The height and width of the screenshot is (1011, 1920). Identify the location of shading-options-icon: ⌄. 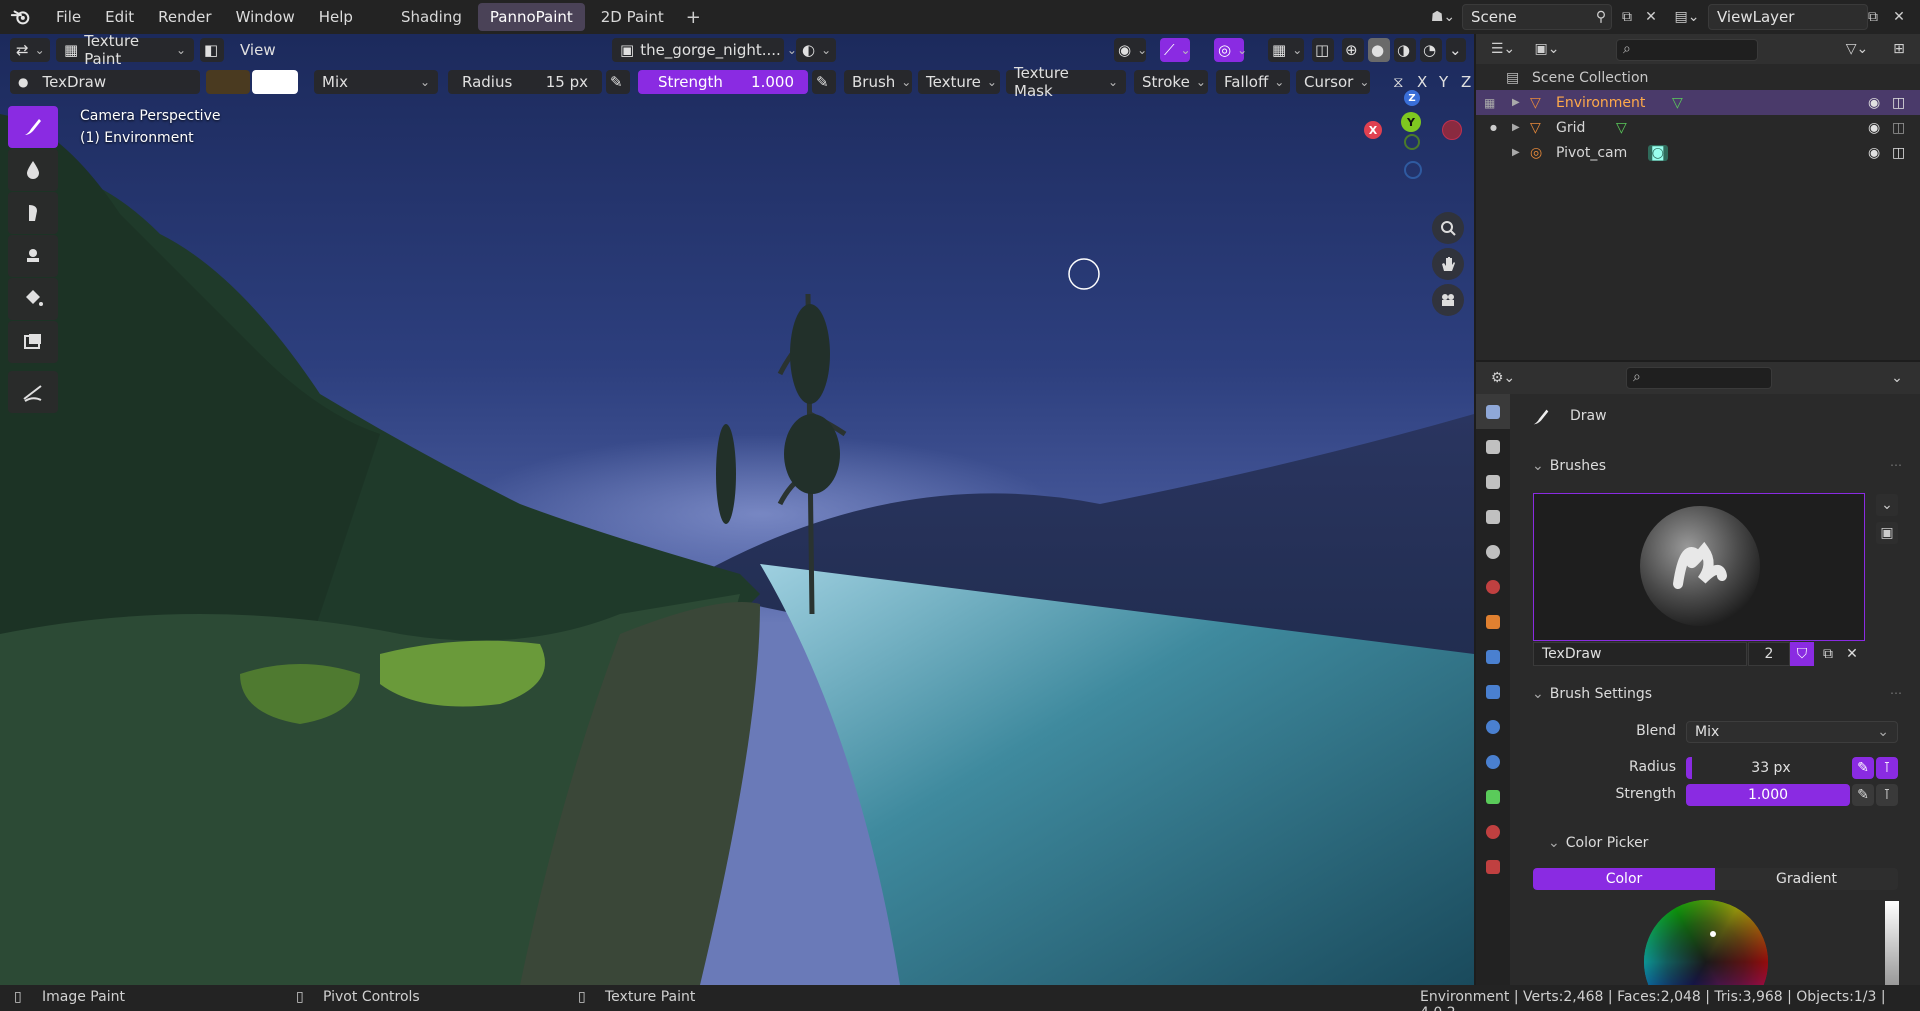
(1456, 50).